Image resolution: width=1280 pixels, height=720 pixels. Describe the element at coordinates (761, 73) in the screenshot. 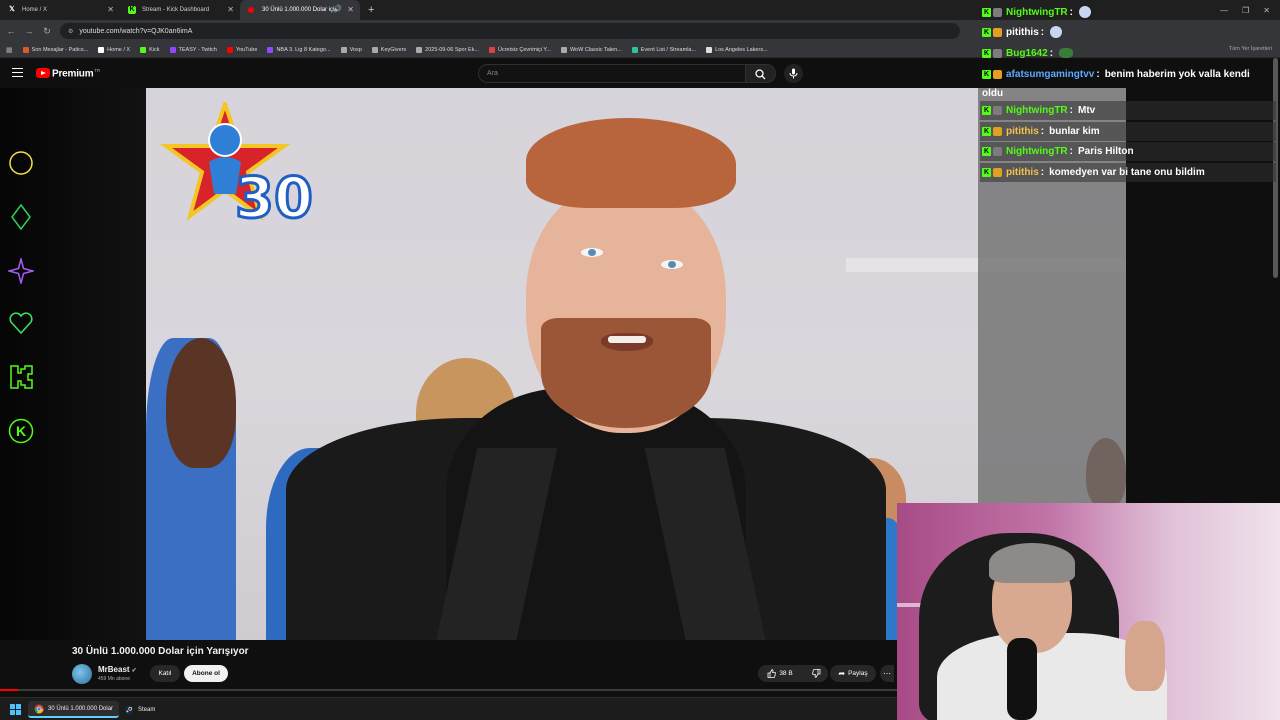

I see `search-button` at that location.